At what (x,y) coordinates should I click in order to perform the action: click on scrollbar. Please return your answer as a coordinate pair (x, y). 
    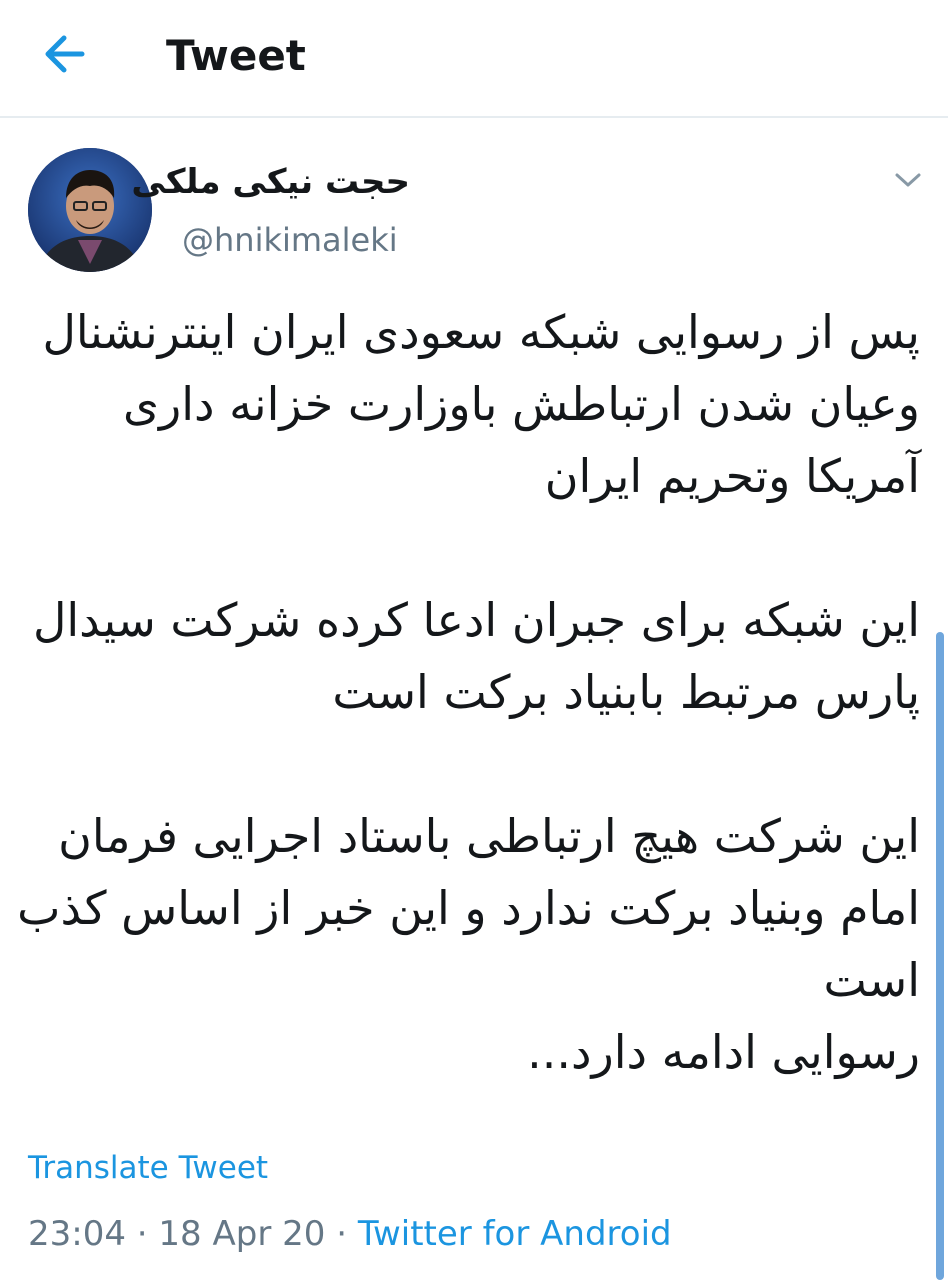
    Looking at the image, I should click on (940, 956).